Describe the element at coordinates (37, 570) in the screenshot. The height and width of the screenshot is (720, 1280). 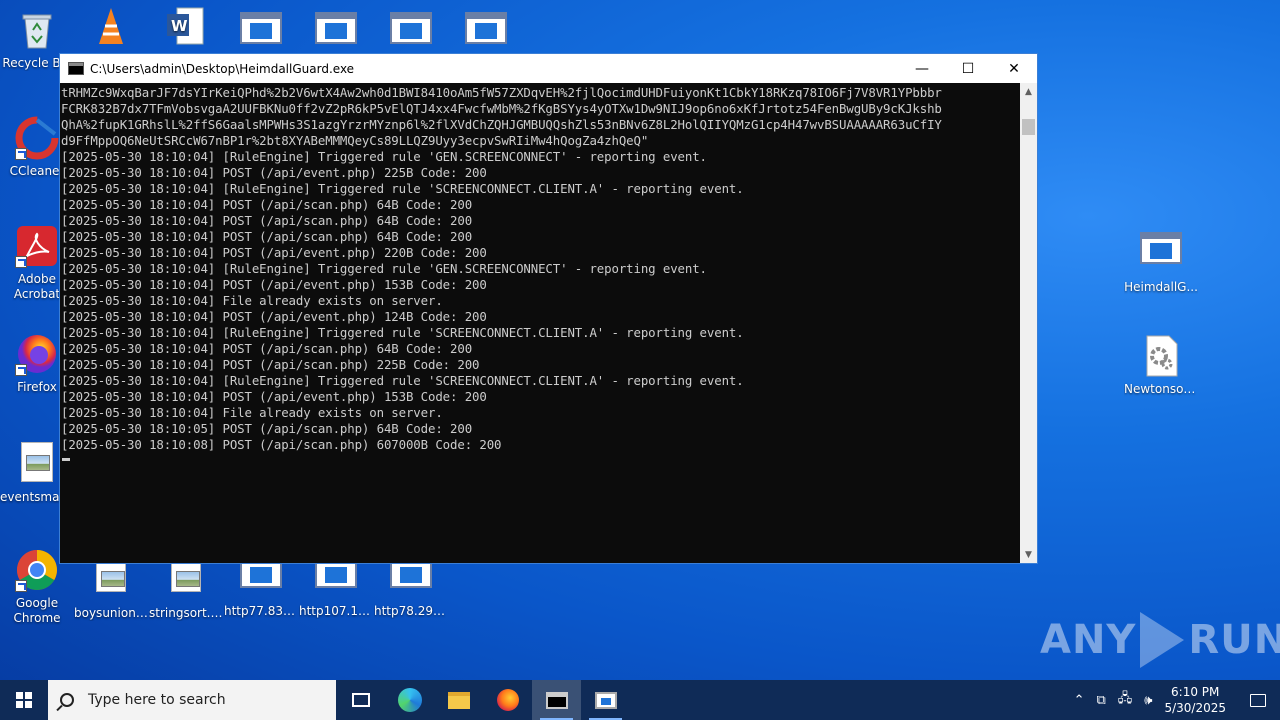
I see `chrome-icon` at that location.